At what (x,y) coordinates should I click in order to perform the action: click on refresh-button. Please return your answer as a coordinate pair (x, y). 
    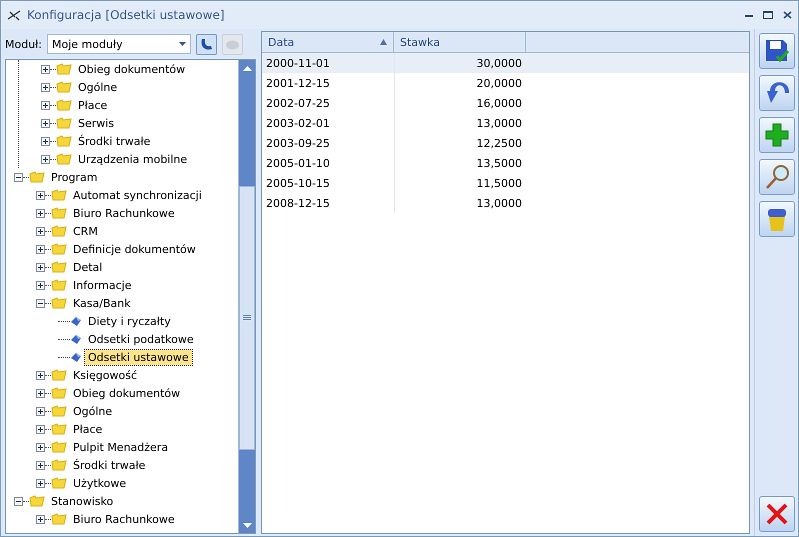
    Looking at the image, I should click on (207, 44).